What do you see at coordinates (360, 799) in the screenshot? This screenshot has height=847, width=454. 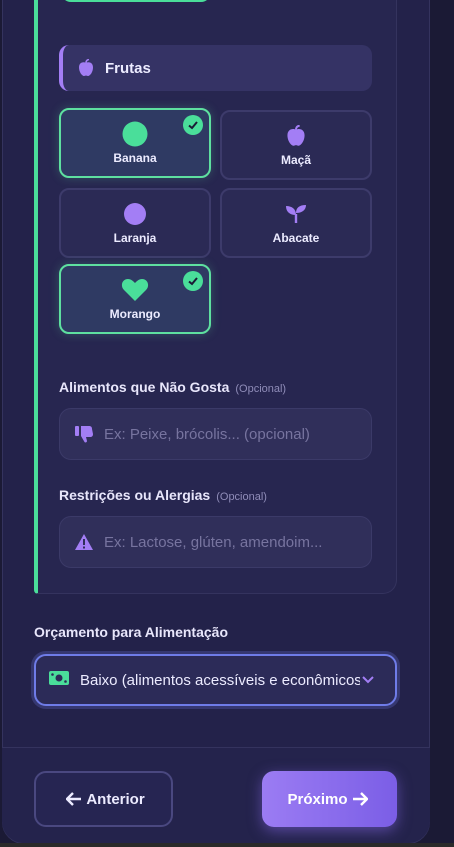 I see `arrow-right-icon` at bounding box center [360, 799].